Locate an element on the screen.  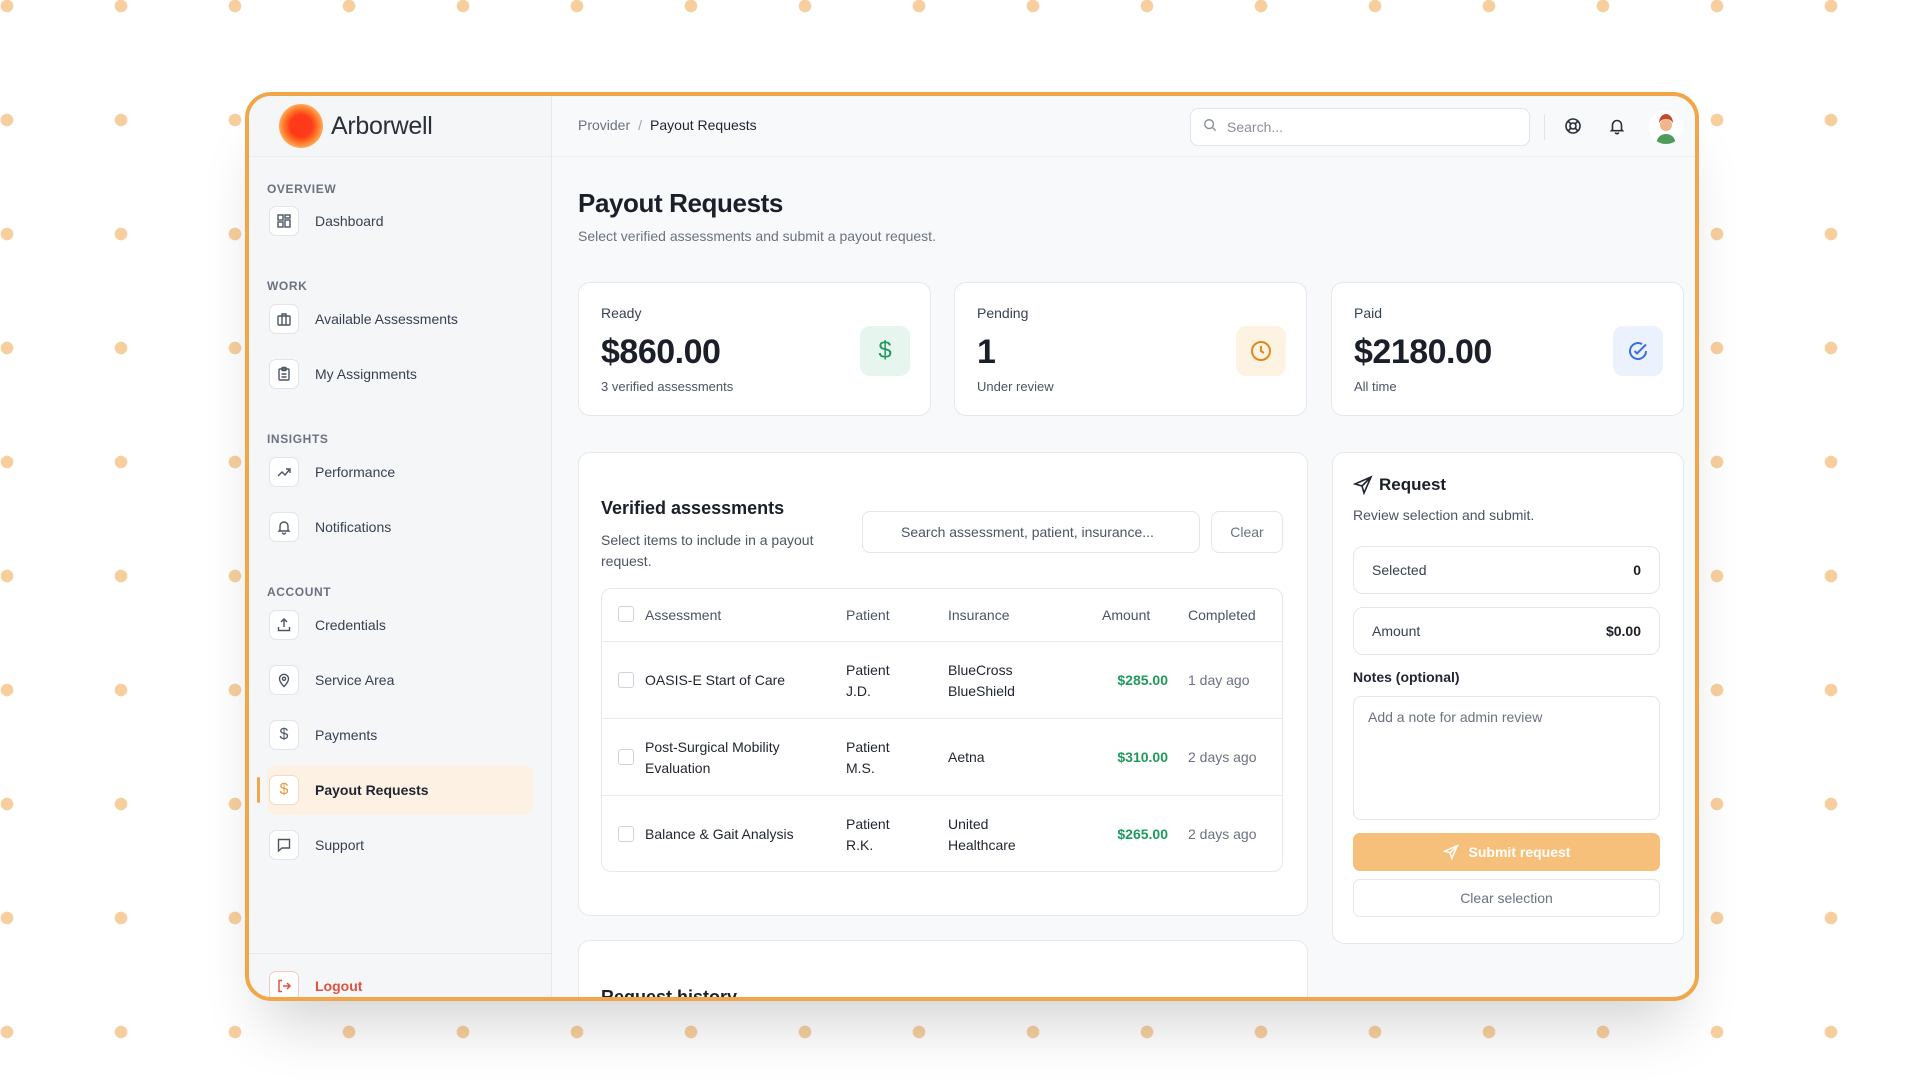
message-square-icon is located at coordinates (284, 845).